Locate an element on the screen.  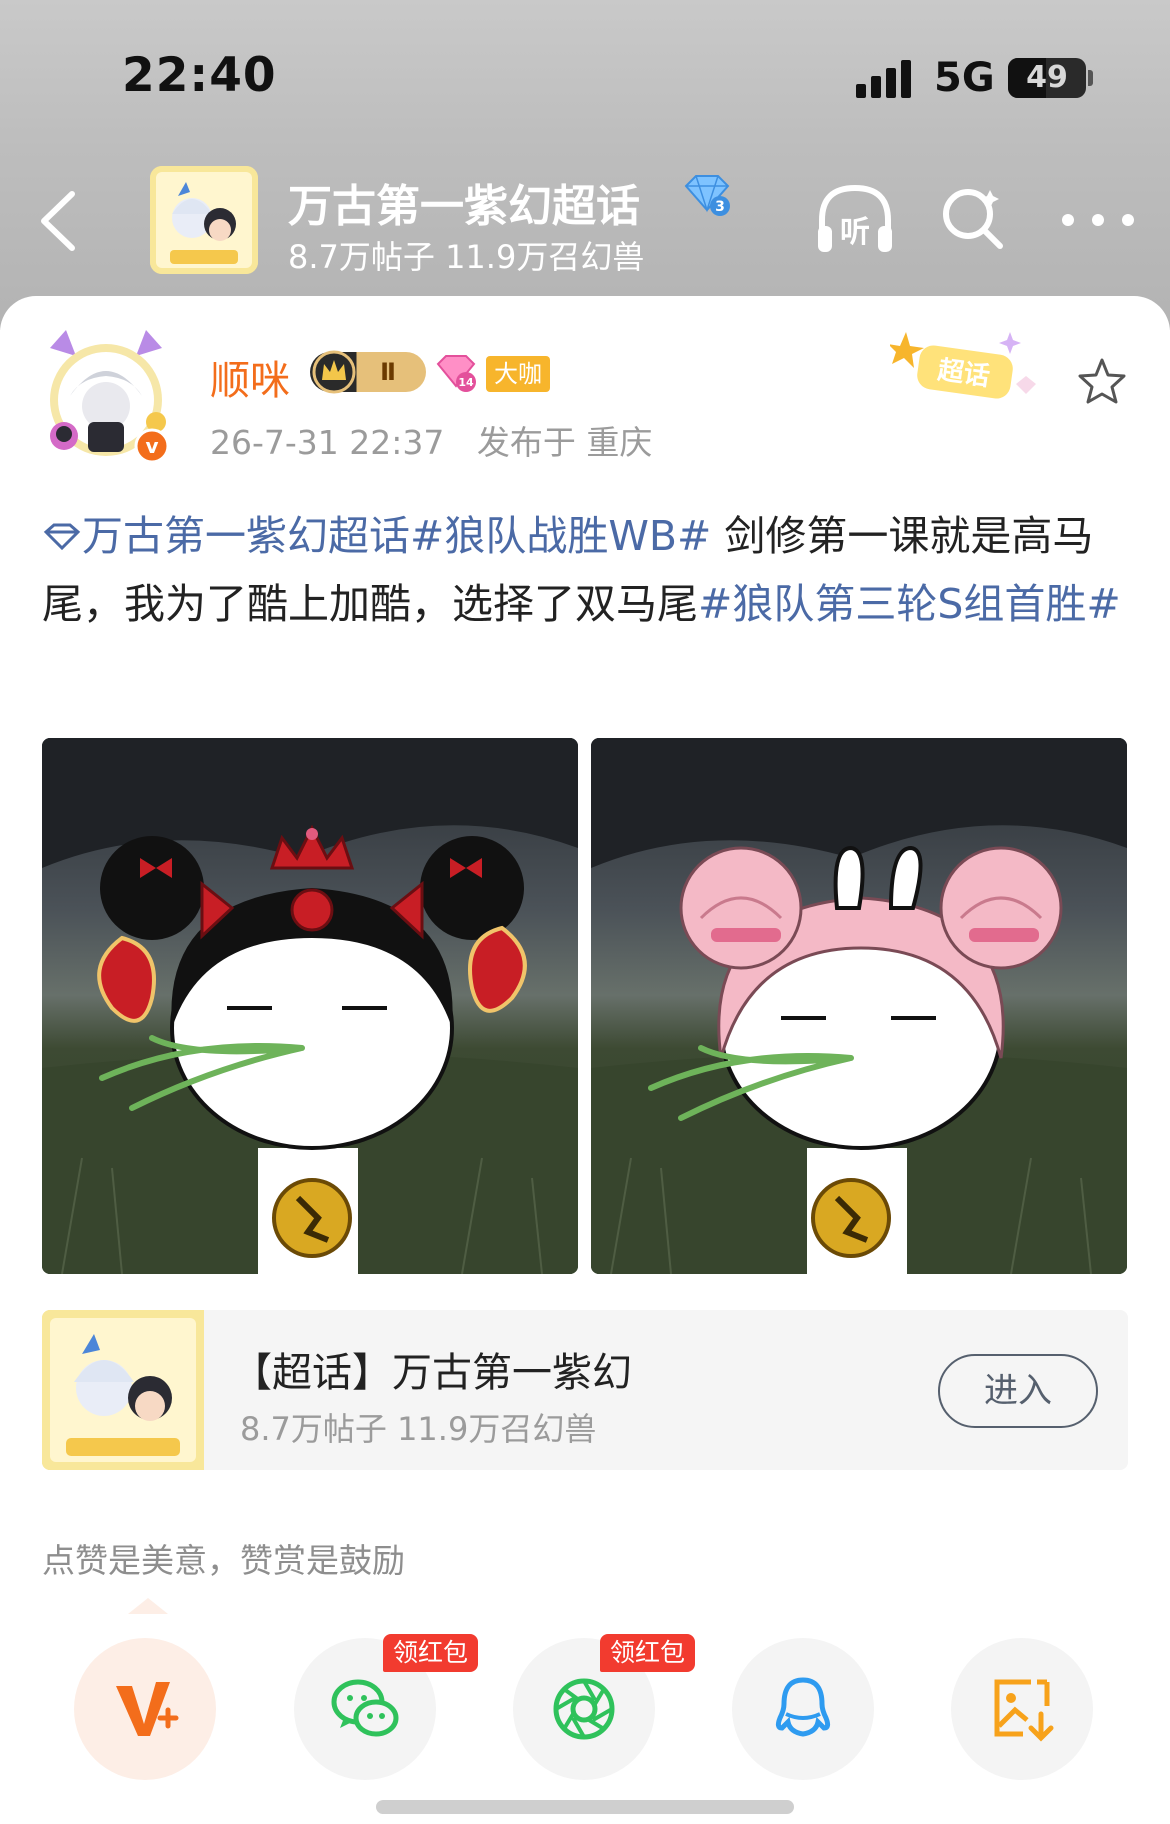
back-icon is located at coordinates (59, 221).